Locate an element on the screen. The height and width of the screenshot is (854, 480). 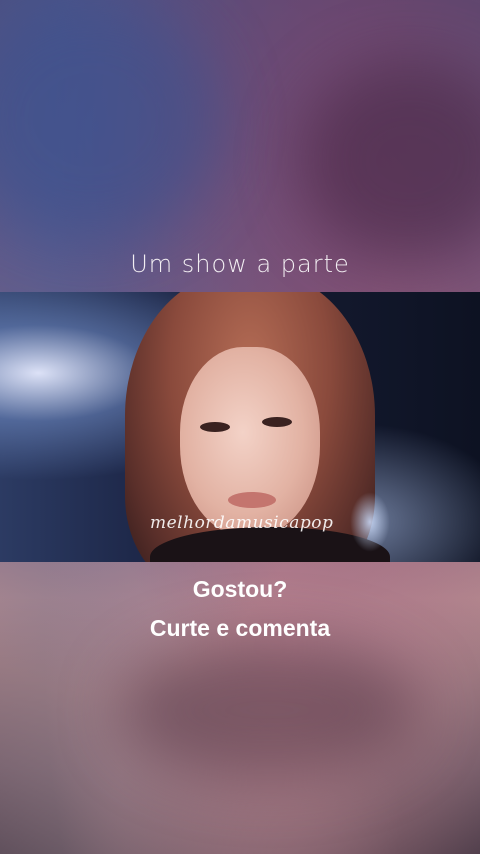
caption-call-to-action: Curte e comenta is located at coordinates (240, 628).